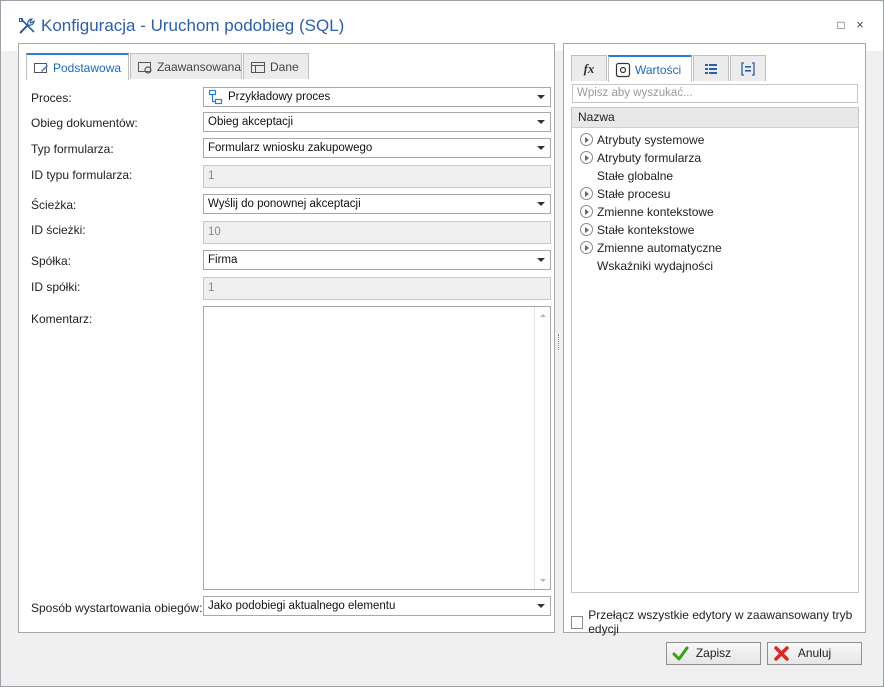  I want to click on advanced-mode-checkbox, so click(577, 622).